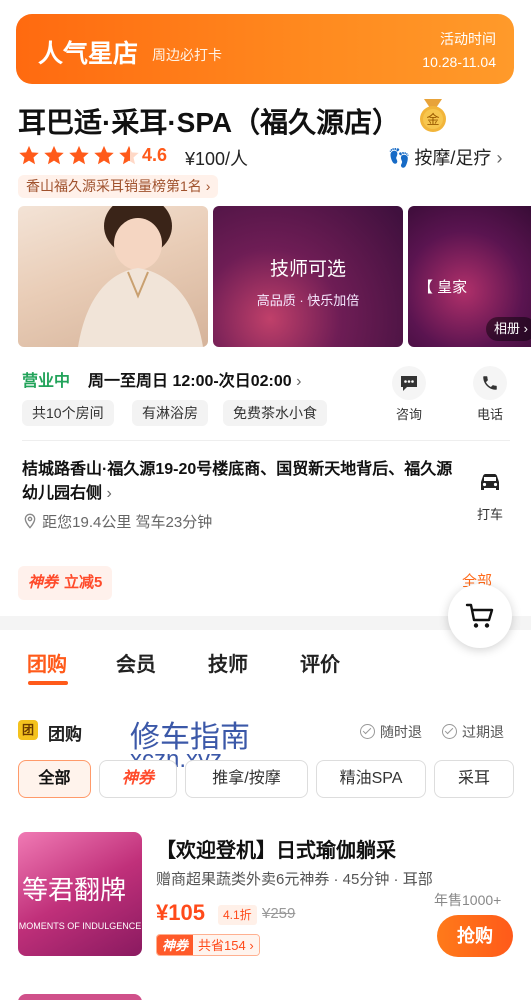 The image size is (531, 1000). Describe the element at coordinates (468, 900) in the screenshot. I see `deal-sold-count: 年售1000+` at that location.